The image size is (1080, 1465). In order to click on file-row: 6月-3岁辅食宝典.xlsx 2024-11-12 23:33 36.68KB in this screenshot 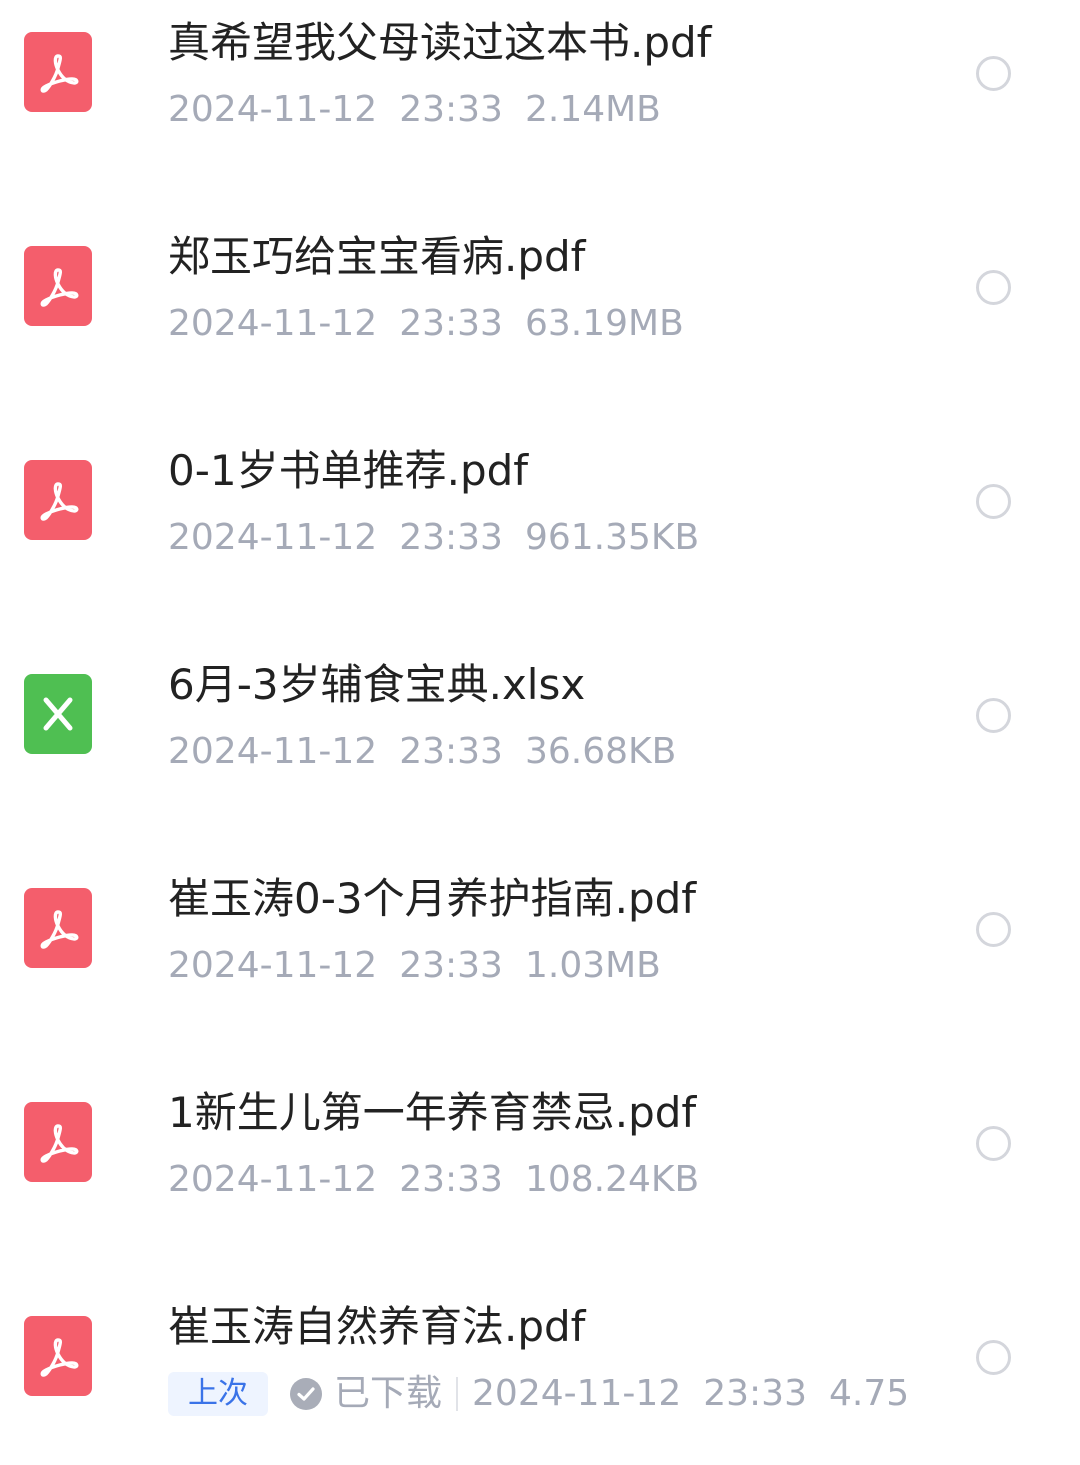, I will do `click(540, 727)`.